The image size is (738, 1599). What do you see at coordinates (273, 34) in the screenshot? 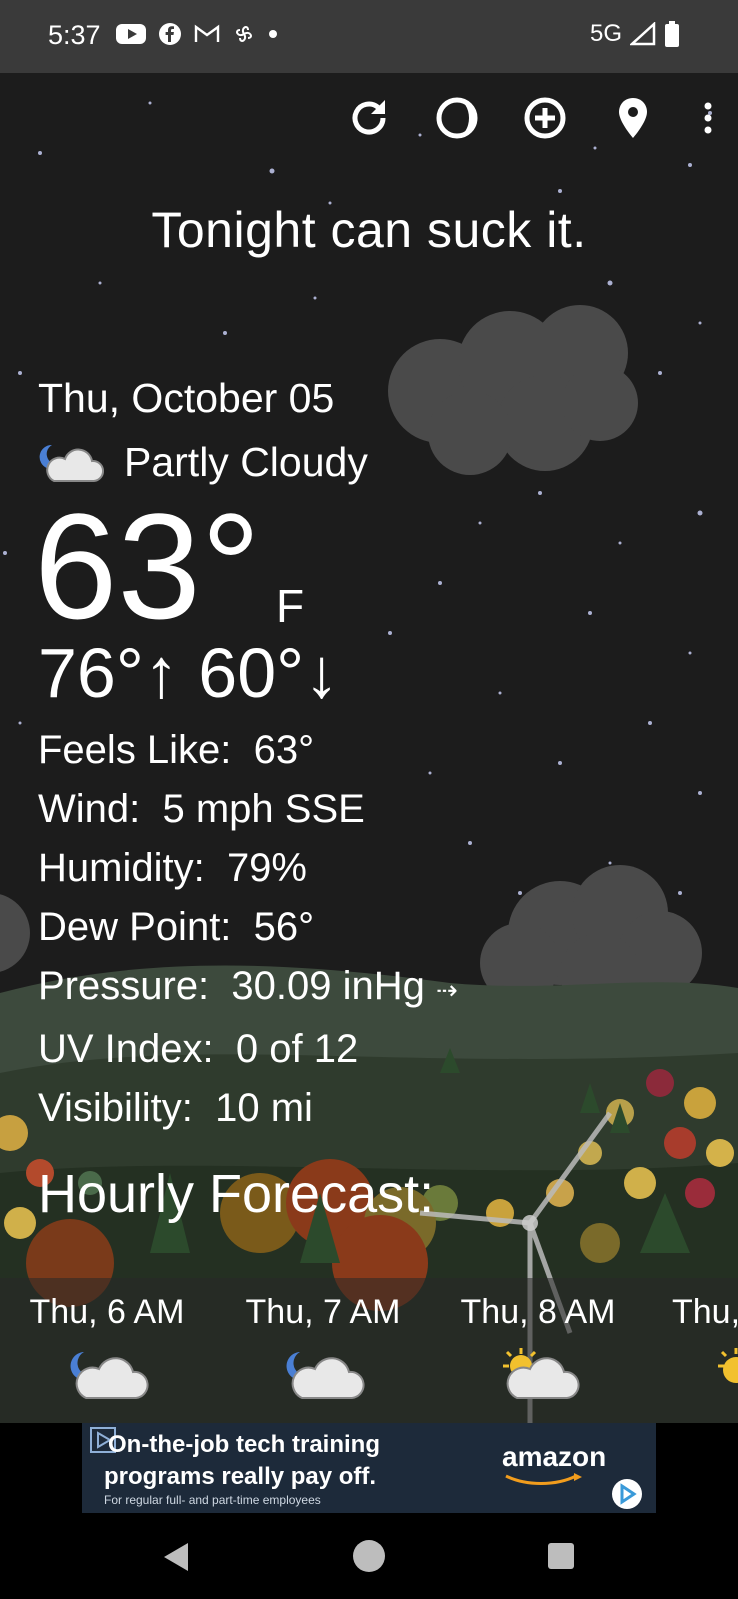
I see `dot-icon` at bounding box center [273, 34].